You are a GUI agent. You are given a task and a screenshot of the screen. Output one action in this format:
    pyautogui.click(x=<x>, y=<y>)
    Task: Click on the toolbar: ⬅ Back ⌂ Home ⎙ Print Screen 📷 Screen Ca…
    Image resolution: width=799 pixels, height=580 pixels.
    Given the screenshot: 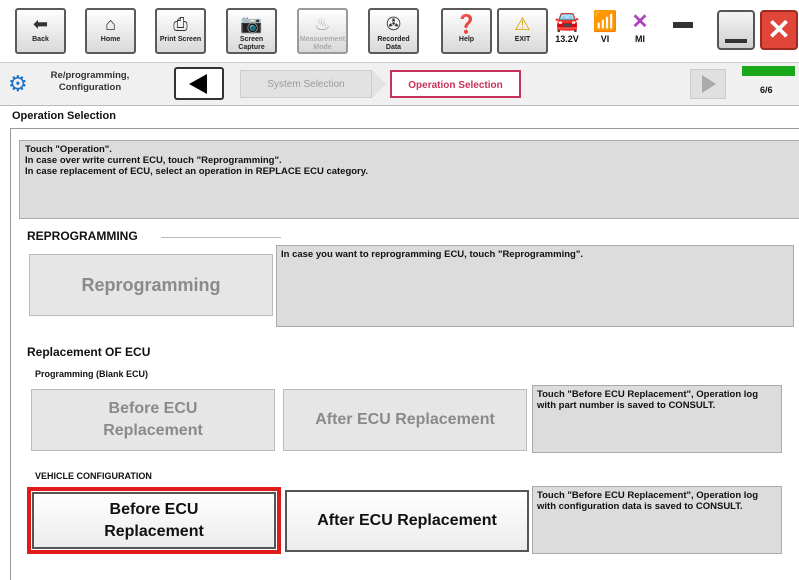 What is the action you would take?
    pyautogui.click(x=399, y=31)
    